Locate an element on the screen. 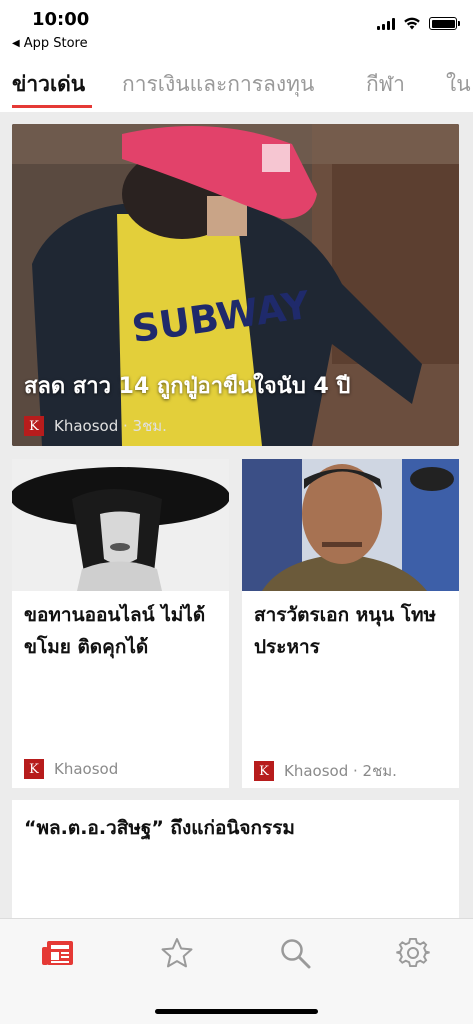 The image size is (473, 1024). tab-sports: กีฬา is located at coordinates (385, 84).